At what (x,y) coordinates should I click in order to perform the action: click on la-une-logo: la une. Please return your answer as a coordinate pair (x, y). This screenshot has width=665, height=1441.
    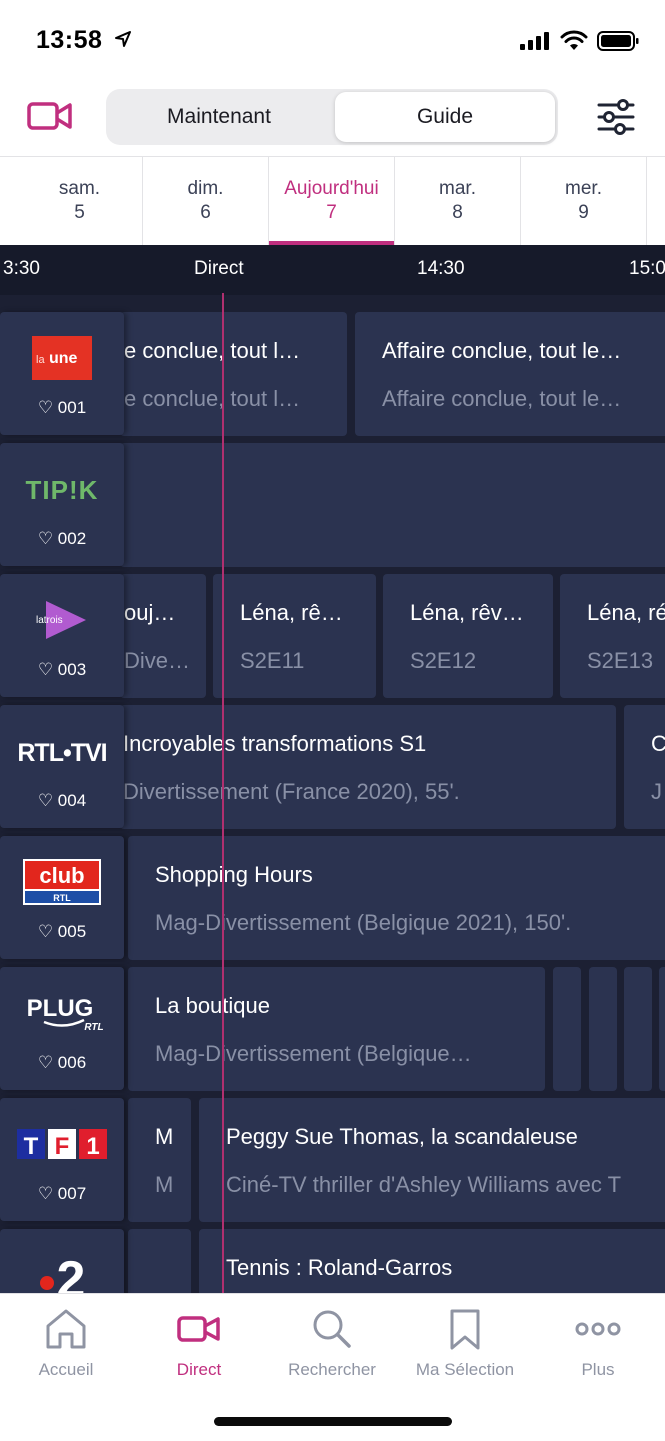
    Looking at the image, I should click on (62, 358).